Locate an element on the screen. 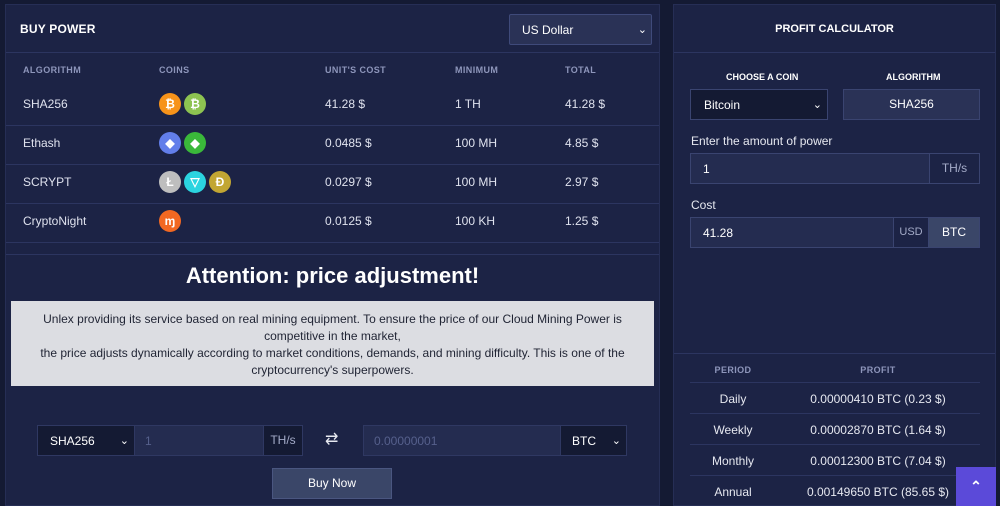  col-profit: PROFIT is located at coordinates (878, 370).